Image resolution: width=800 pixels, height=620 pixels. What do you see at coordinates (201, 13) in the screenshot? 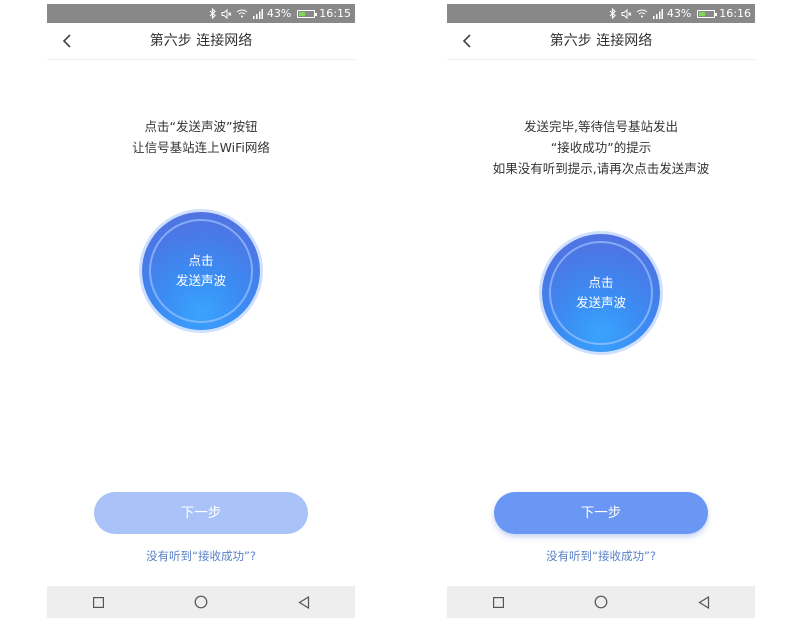
I see `status-bar: 43% 16:15` at bounding box center [201, 13].